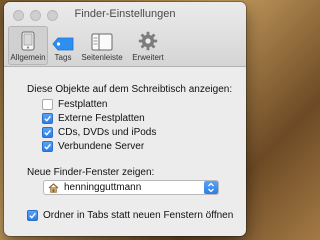 The width and height of the screenshot is (320, 240). I want to click on tab-seitenleiste-label: Seitenleiste, so click(102, 57).